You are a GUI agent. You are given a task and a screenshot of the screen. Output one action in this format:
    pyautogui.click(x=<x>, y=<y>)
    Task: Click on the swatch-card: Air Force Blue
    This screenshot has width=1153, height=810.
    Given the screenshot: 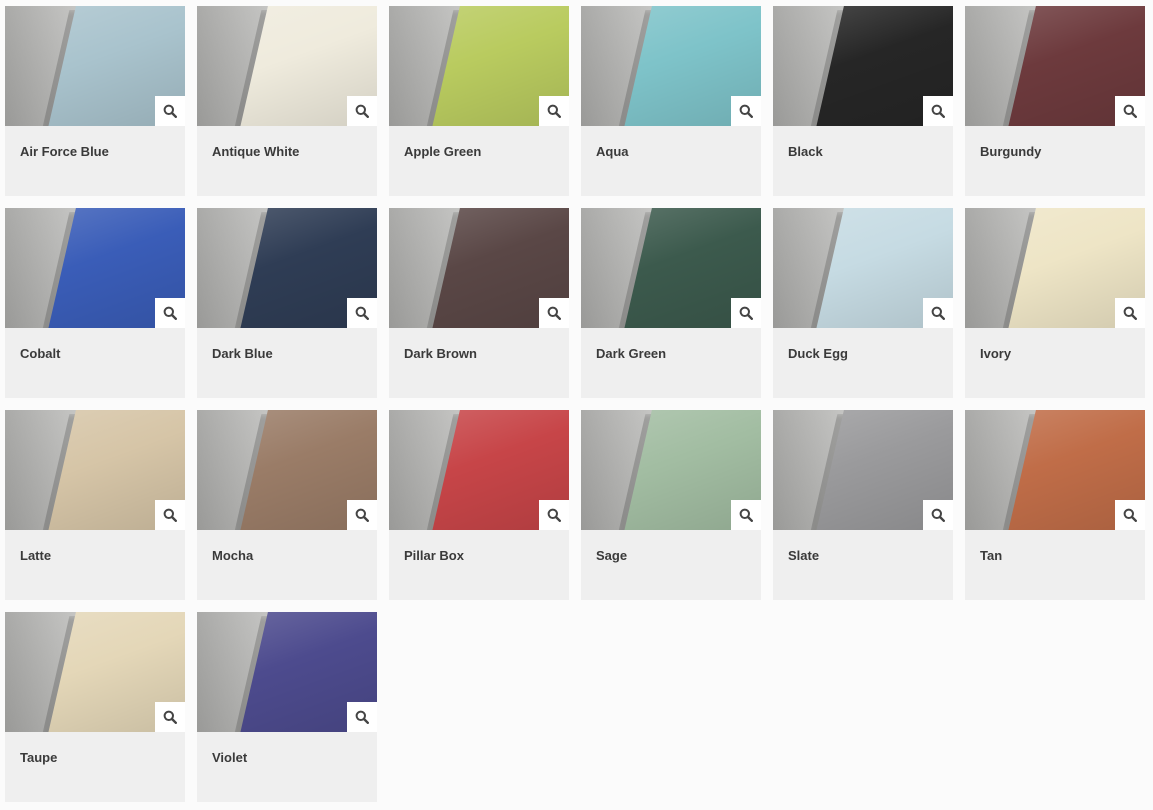 What is the action you would take?
    pyautogui.click(x=95, y=101)
    